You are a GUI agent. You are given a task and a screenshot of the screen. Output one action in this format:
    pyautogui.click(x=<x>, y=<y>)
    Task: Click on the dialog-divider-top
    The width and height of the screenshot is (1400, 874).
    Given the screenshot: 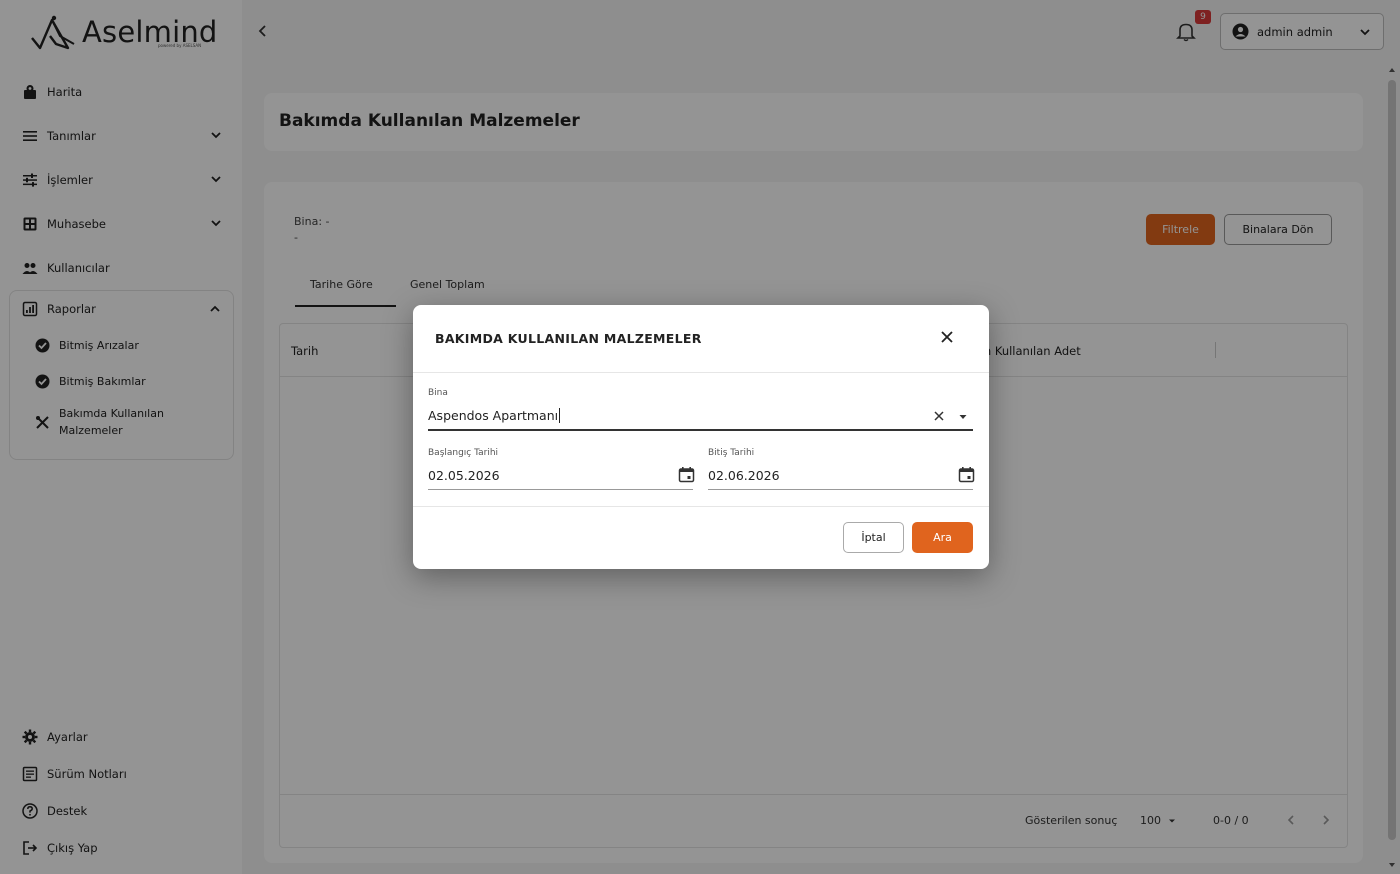 What is the action you would take?
    pyautogui.click(x=701, y=372)
    